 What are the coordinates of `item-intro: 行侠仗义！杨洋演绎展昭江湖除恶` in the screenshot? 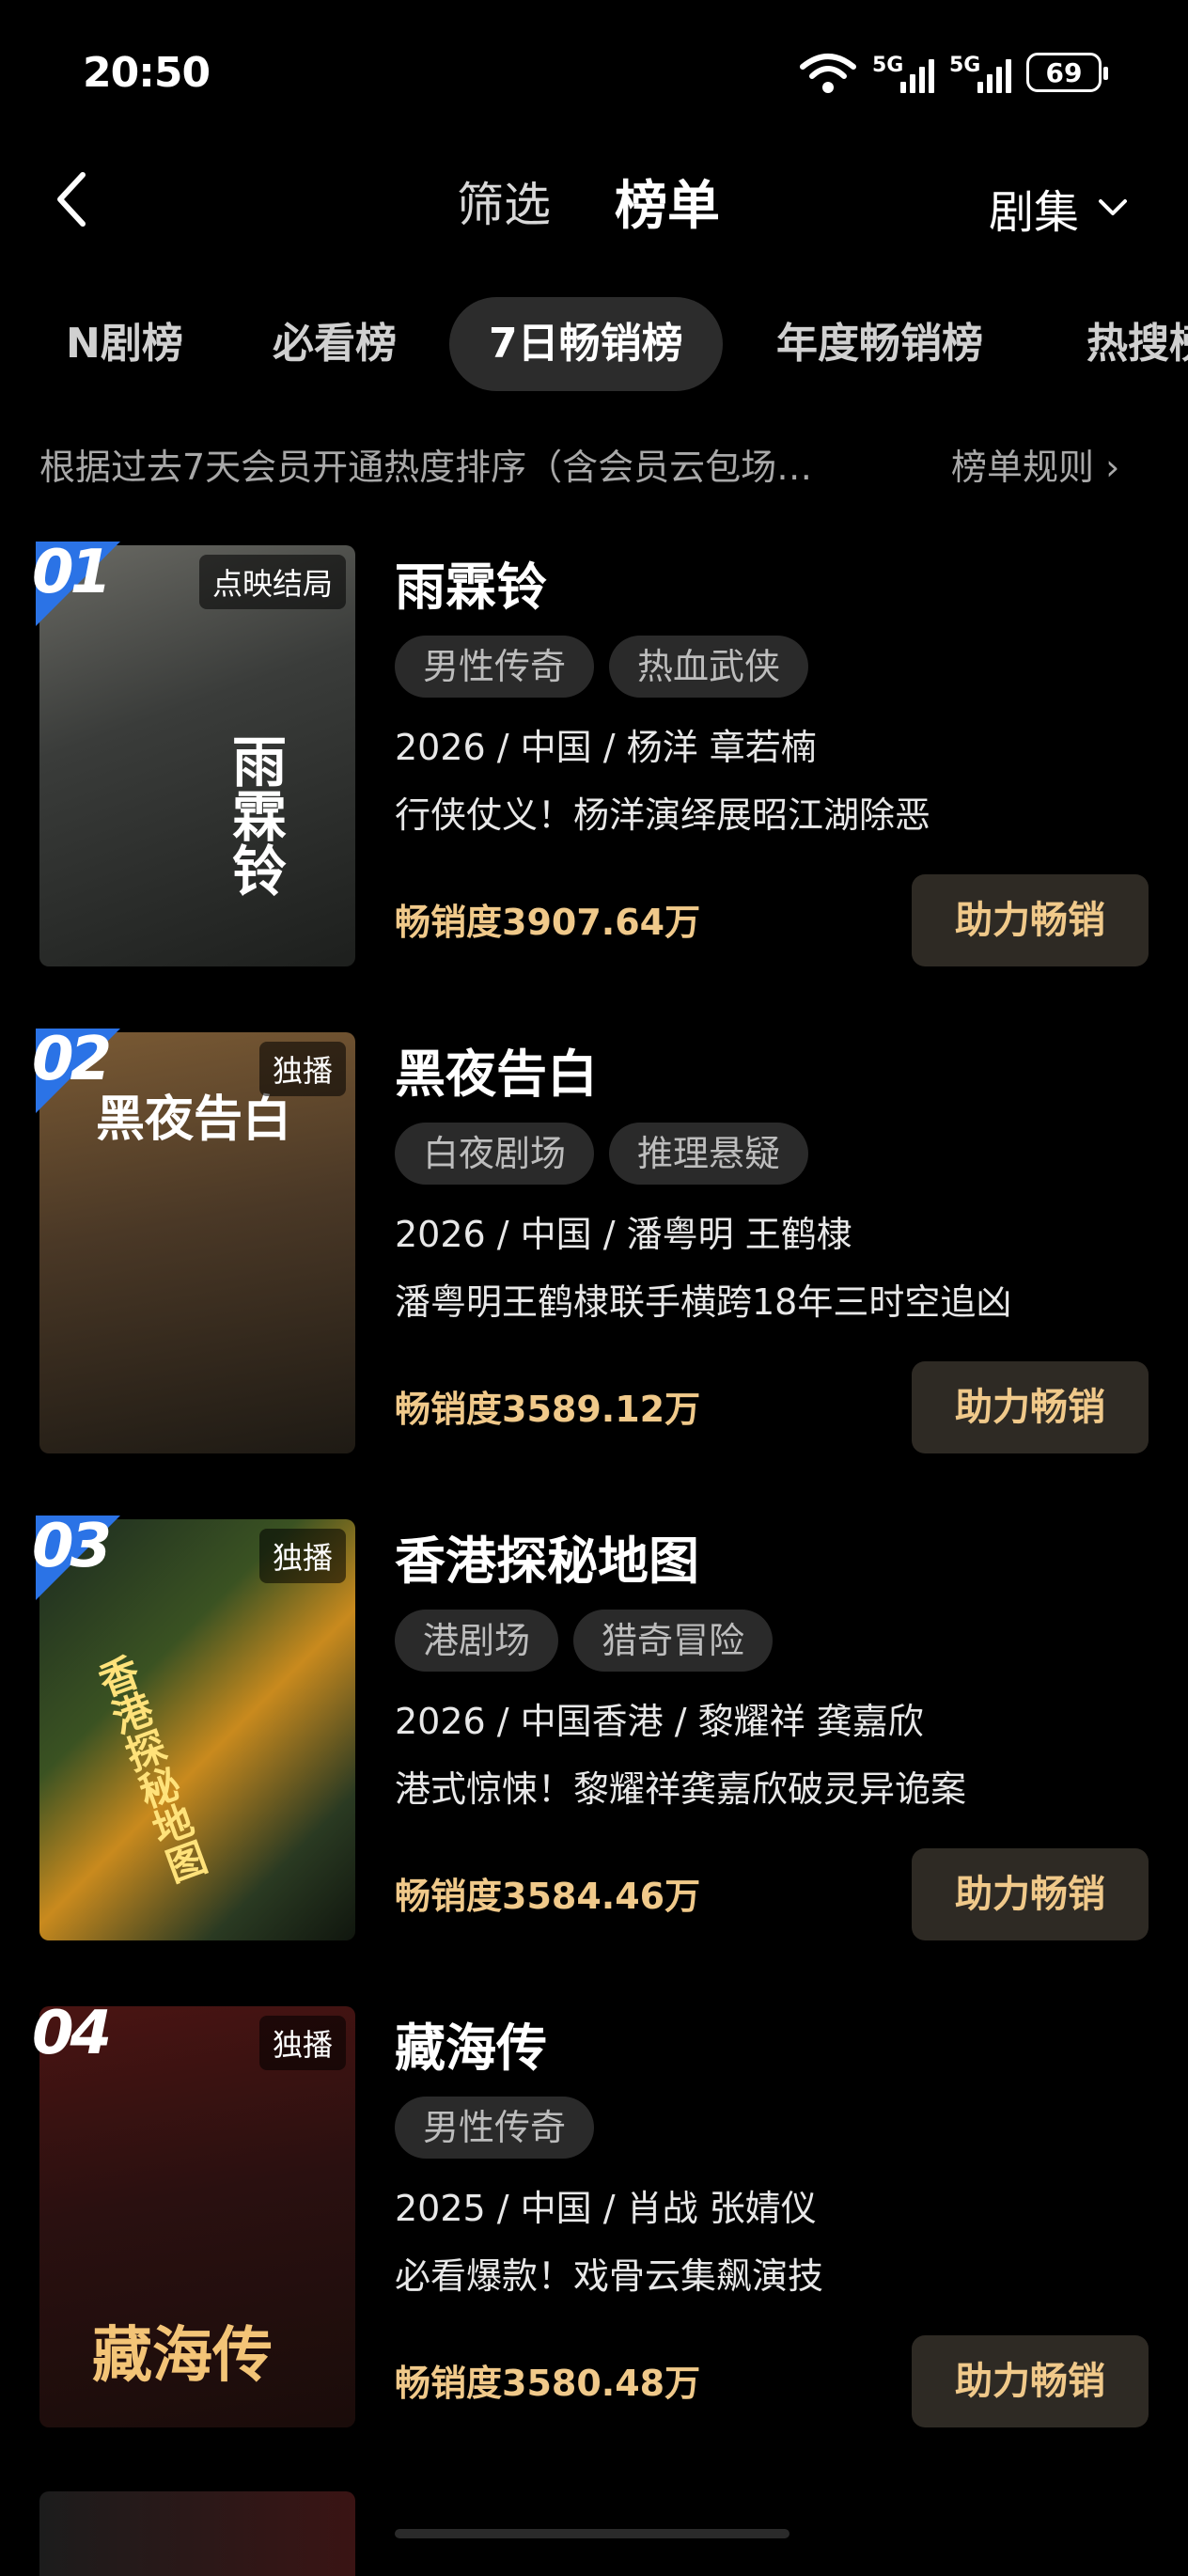 It's located at (663, 815).